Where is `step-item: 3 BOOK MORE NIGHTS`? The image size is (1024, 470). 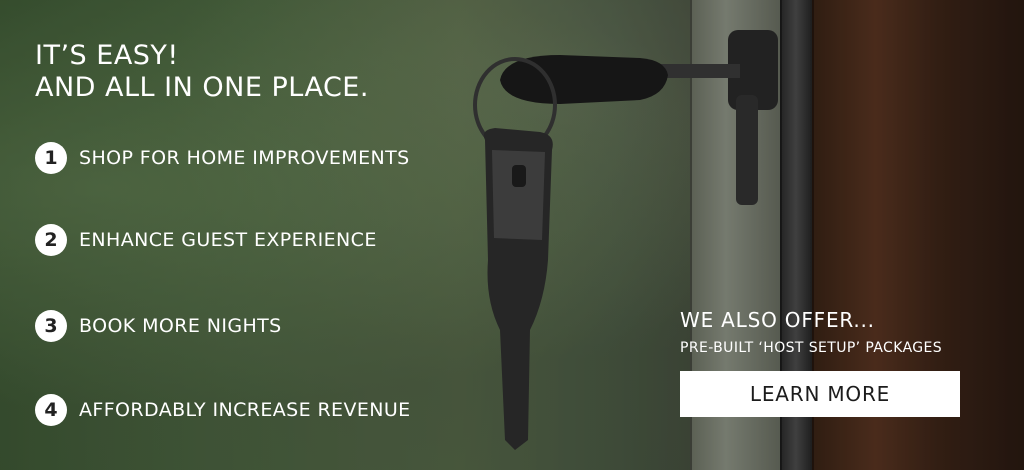 step-item: 3 BOOK MORE NIGHTS is located at coordinates (158, 326).